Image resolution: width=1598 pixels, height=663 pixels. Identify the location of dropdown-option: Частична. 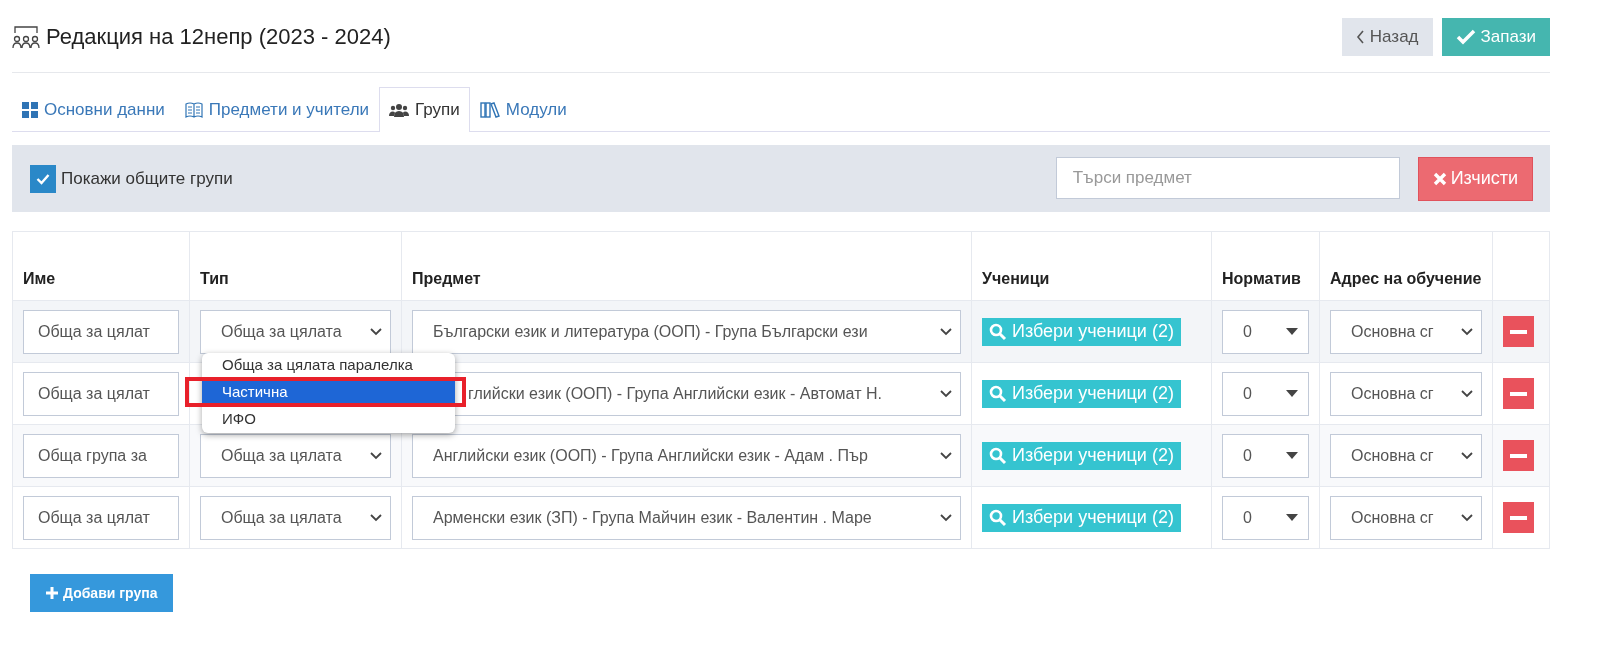
(328, 392).